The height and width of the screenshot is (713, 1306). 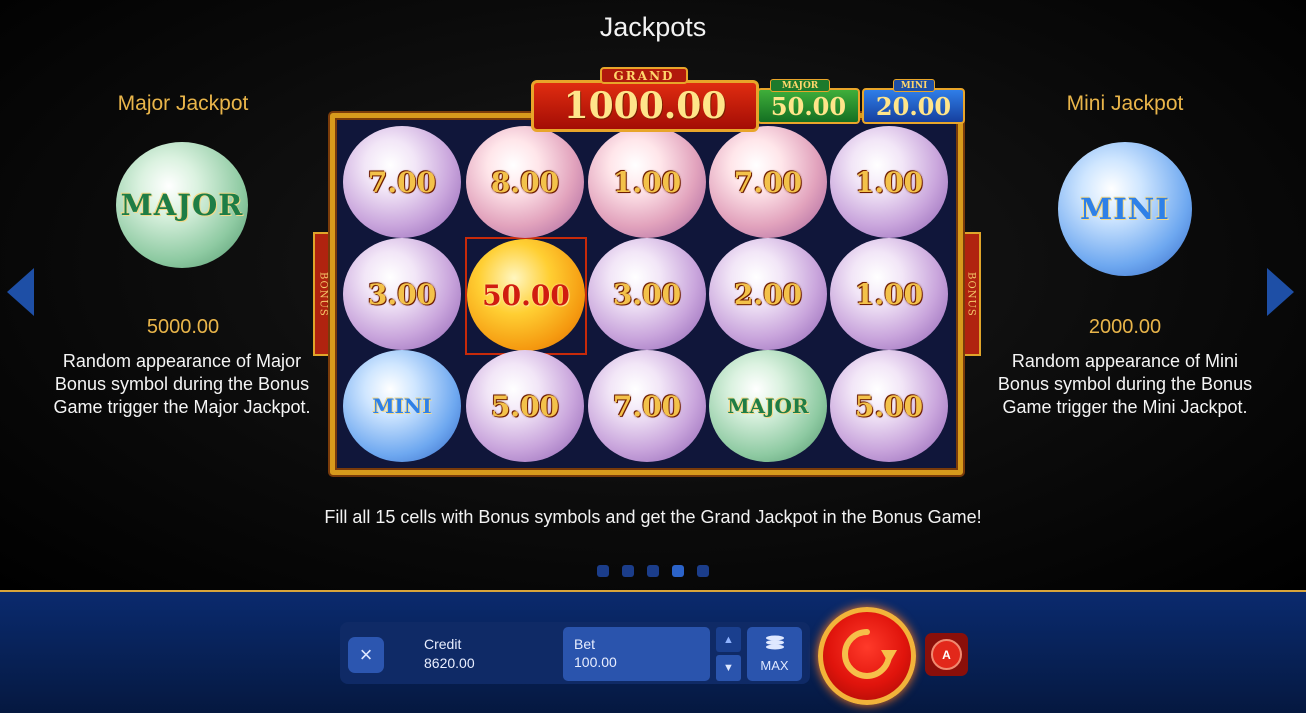 I want to click on mini-meter-tag: MINI, so click(x=914, y=85).